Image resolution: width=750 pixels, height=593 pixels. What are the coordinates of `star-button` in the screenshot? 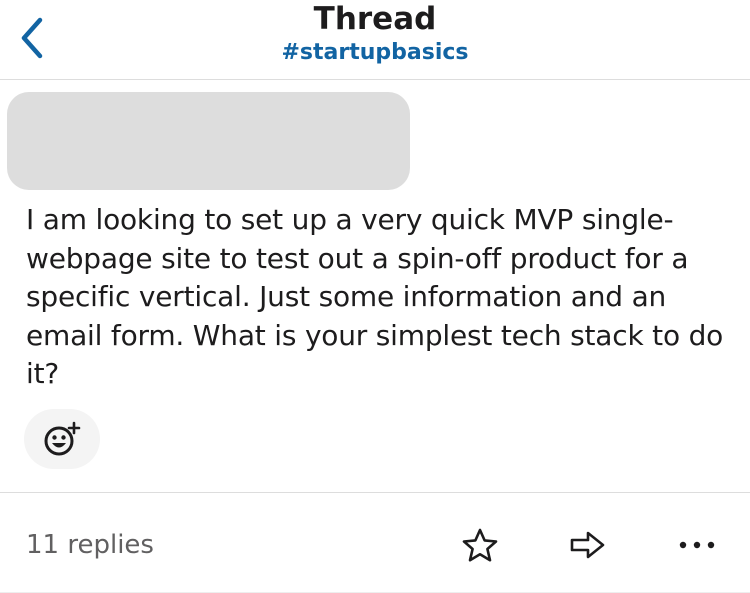 It's located at (480, 545).